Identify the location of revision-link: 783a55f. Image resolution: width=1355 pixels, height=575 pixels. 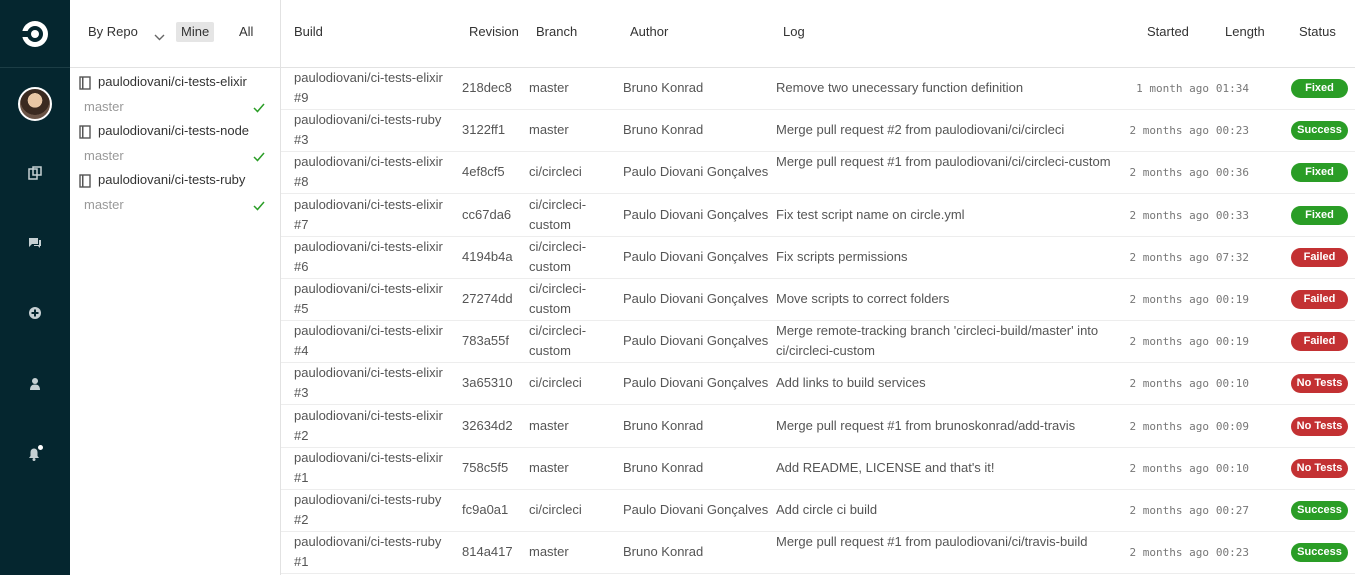
(485, 341).